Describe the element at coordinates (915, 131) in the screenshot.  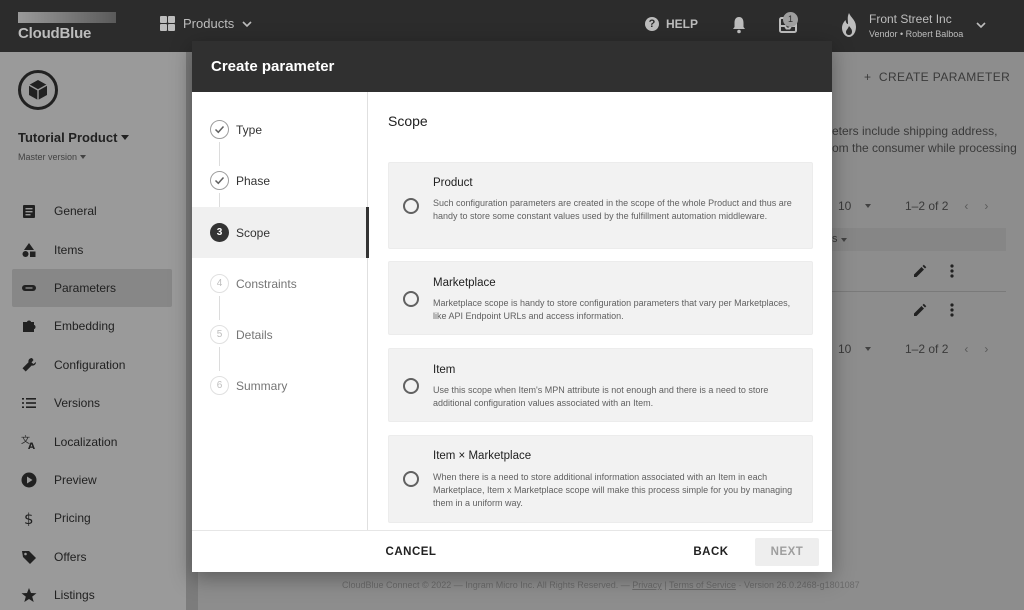
I see `description-line: eters include shipping address,` at that location.